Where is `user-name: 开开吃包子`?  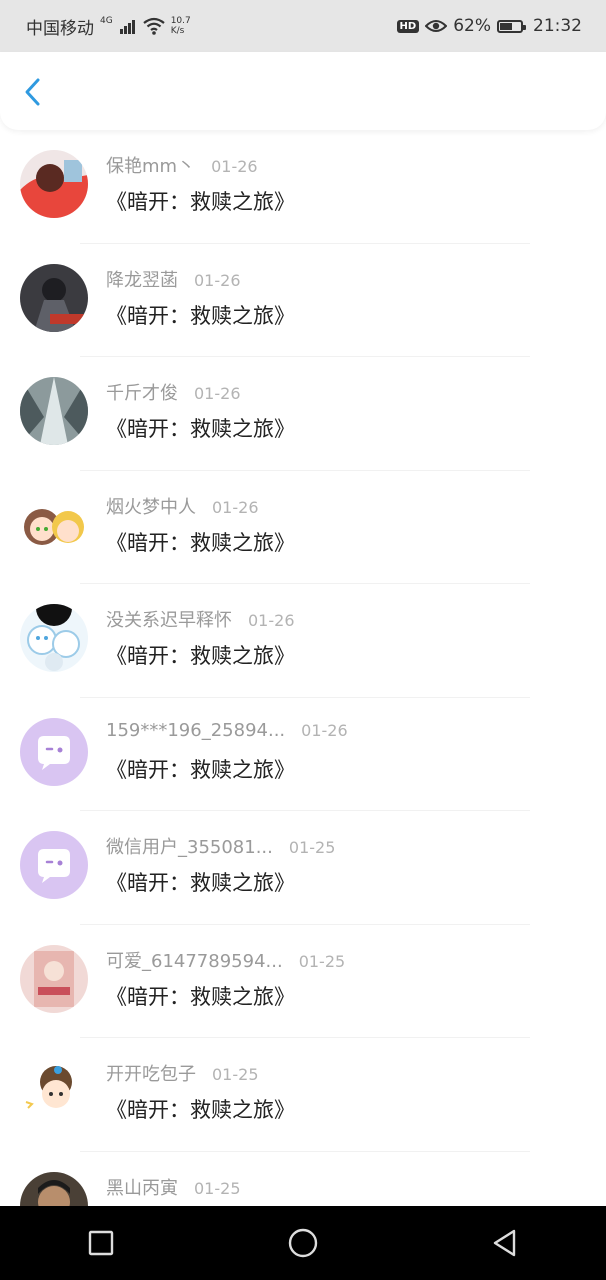 user-name: 开开吃包子 is located at coordinates (151, 1073).